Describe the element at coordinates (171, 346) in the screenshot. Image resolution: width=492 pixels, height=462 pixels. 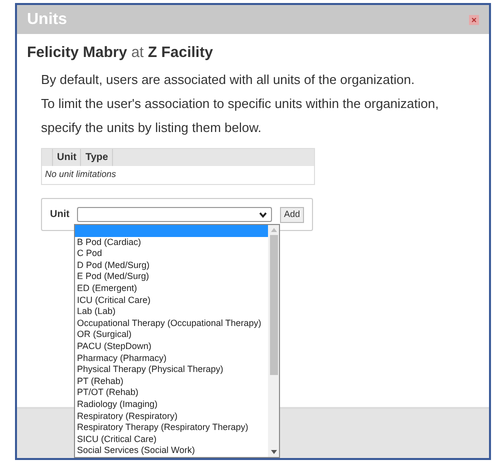
I see `dropdown-option: PACU (StepDown)` at that location.